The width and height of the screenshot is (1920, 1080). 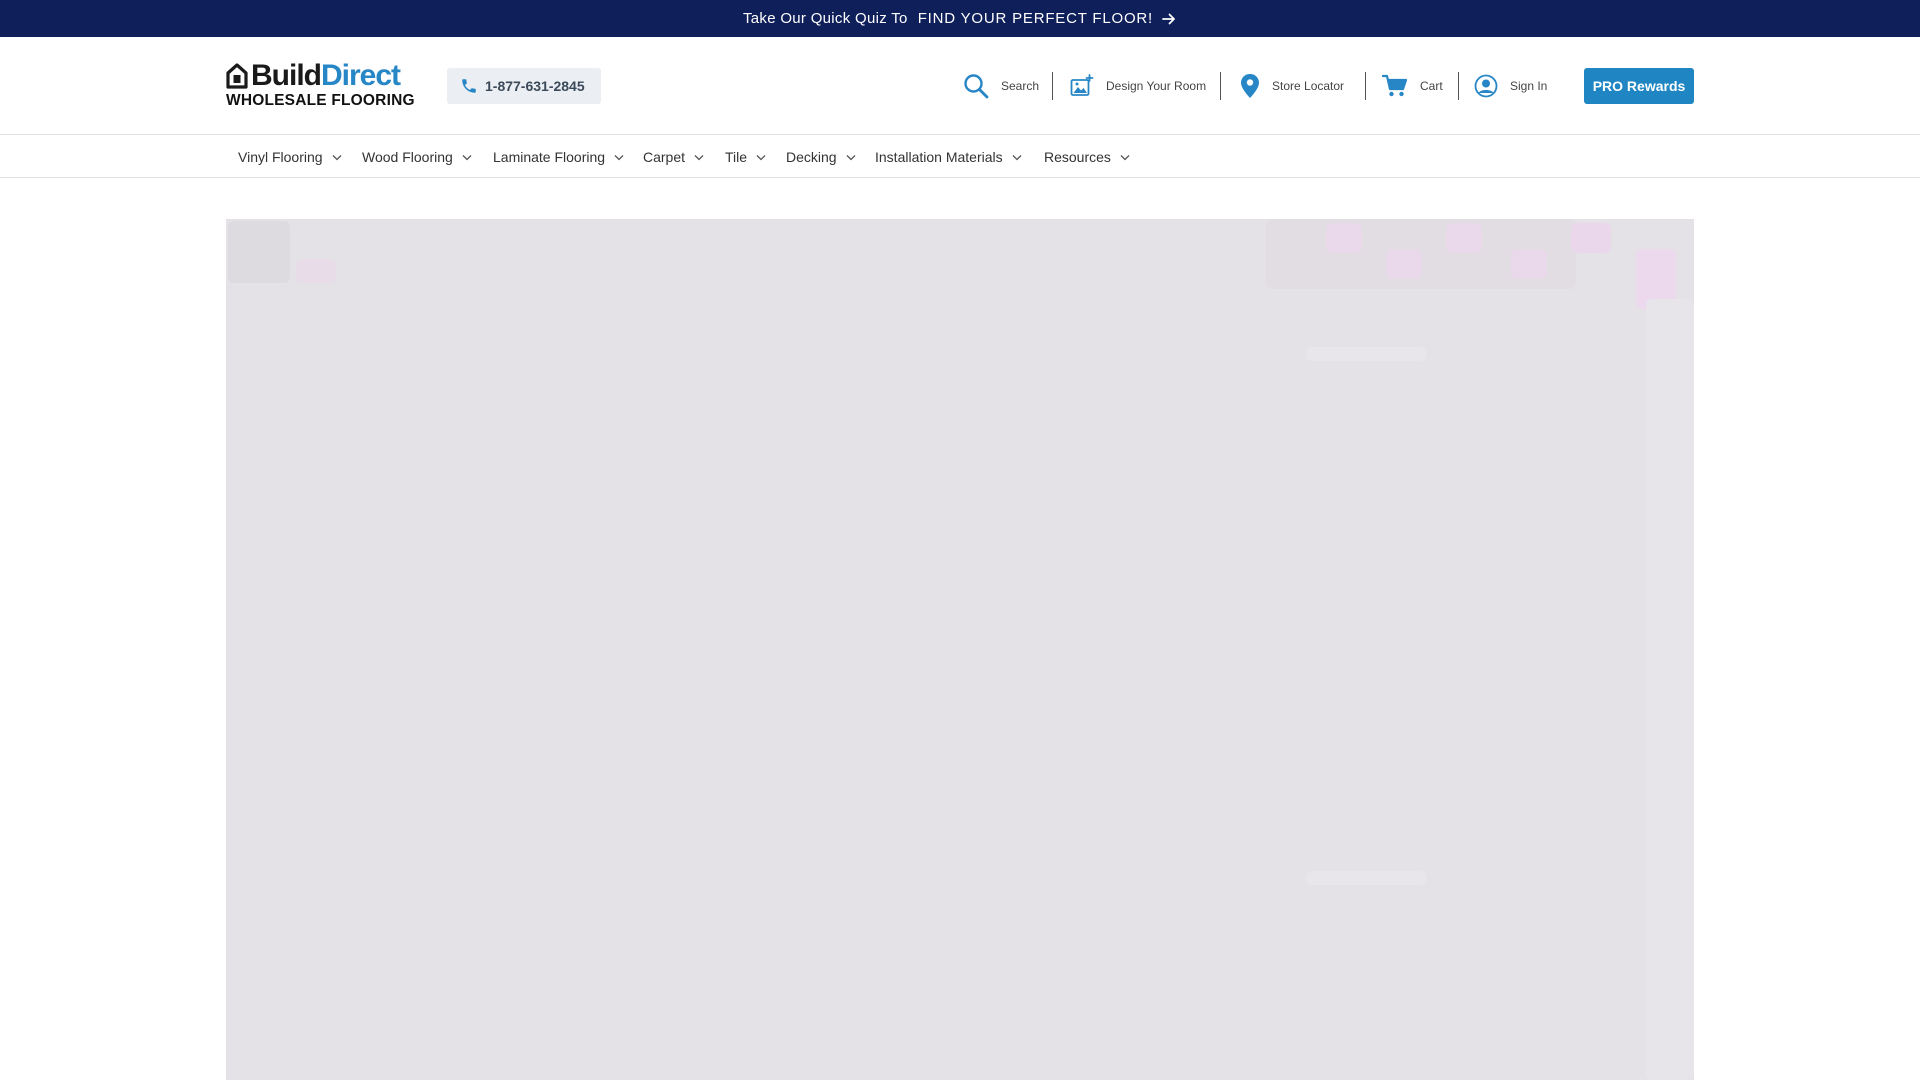 I want to click on arrow-right-icon, so click(x=1169, y=19).